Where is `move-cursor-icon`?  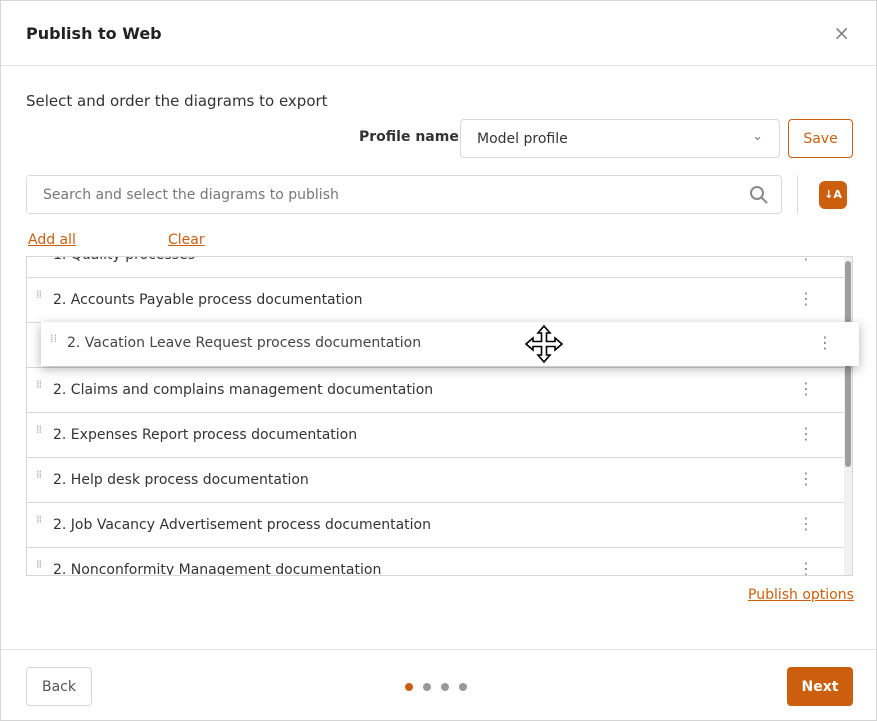
move-cursor-icon is located at coordinates (544, 344).